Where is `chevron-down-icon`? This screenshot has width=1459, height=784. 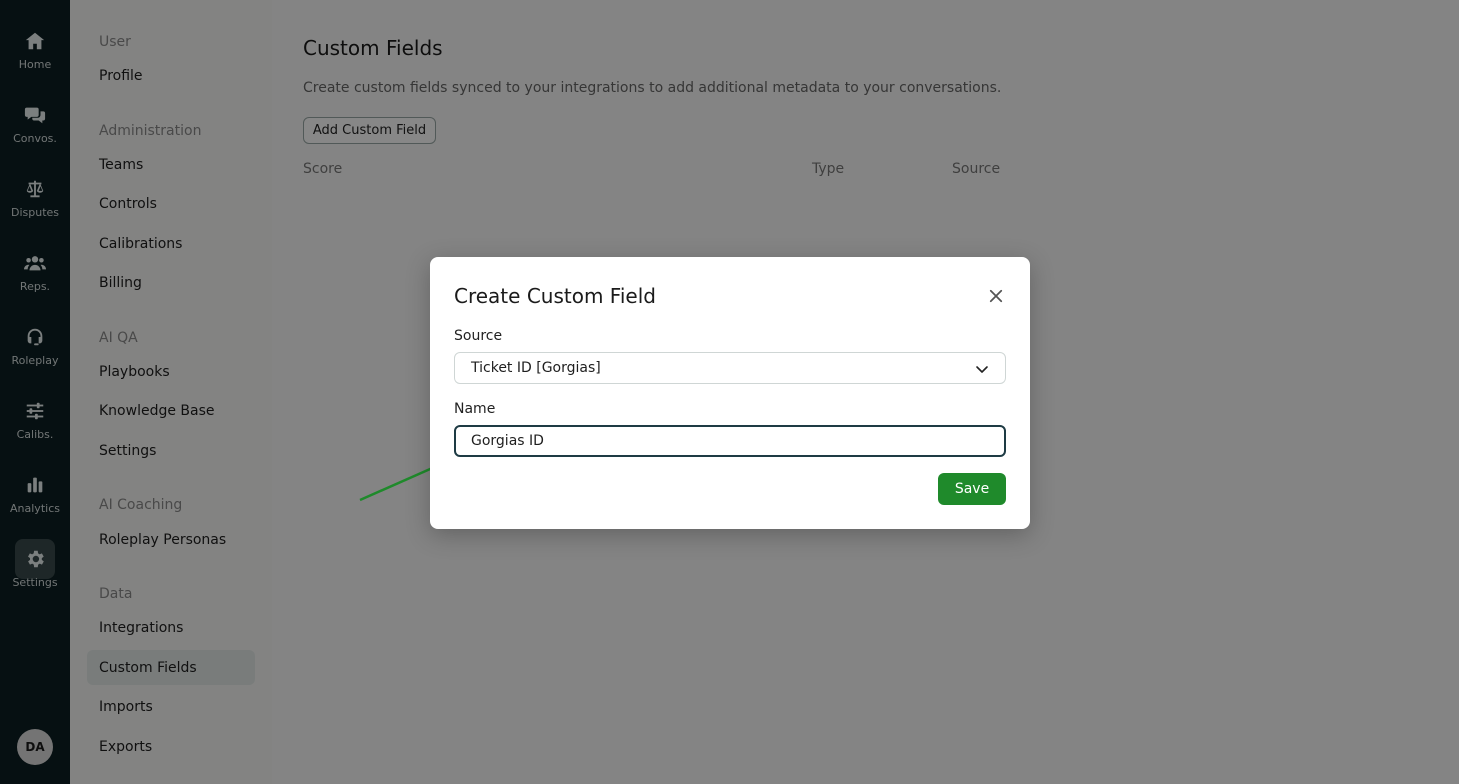 chevron-down-icon is located at coordinates (982, 369).